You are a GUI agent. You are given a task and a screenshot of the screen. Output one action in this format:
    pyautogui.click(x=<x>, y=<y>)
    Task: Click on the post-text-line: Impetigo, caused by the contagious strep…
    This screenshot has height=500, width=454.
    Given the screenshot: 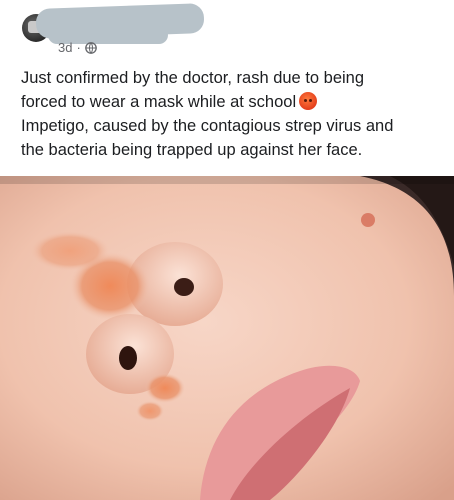 What is the action you would take?
    pyautogui.click(x=207, y=126)
    